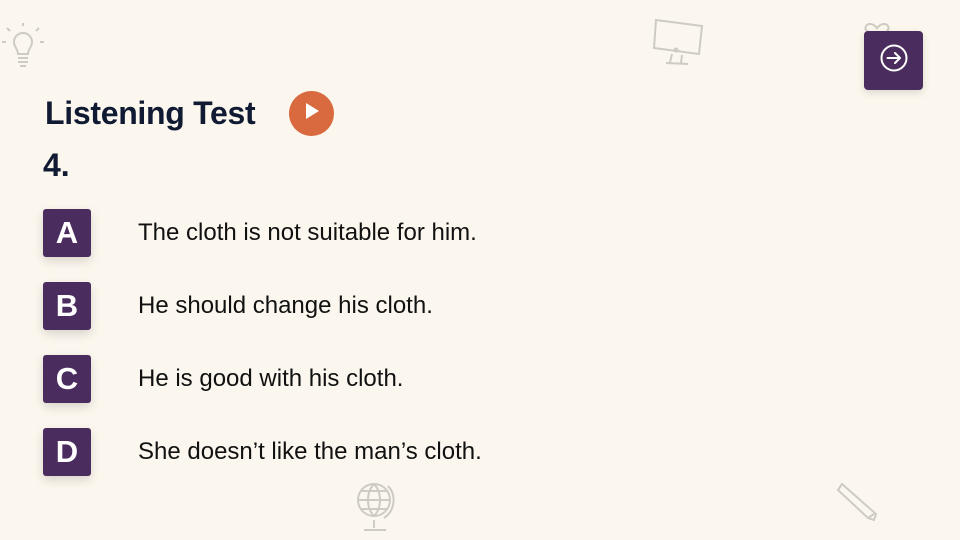  I want to click on answer-option-b: B He should change his cloth., so click(238, 306).